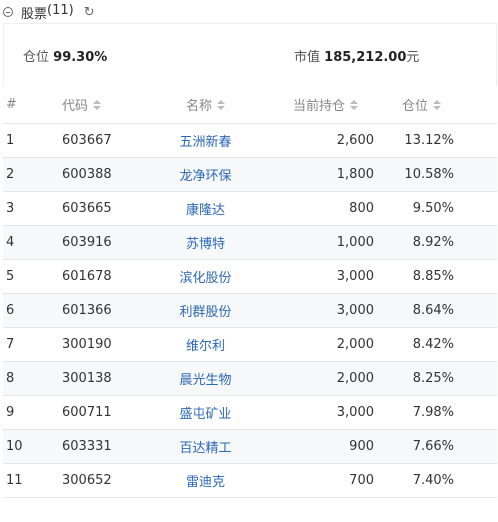 The image size is (498, 522). I want to click on row-index: 2, so click(10, 174).